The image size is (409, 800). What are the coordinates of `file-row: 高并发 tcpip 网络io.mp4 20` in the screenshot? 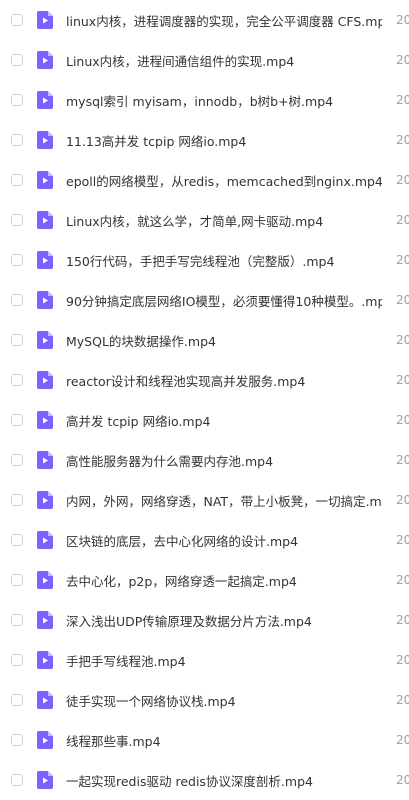 It's located at (204, 420).